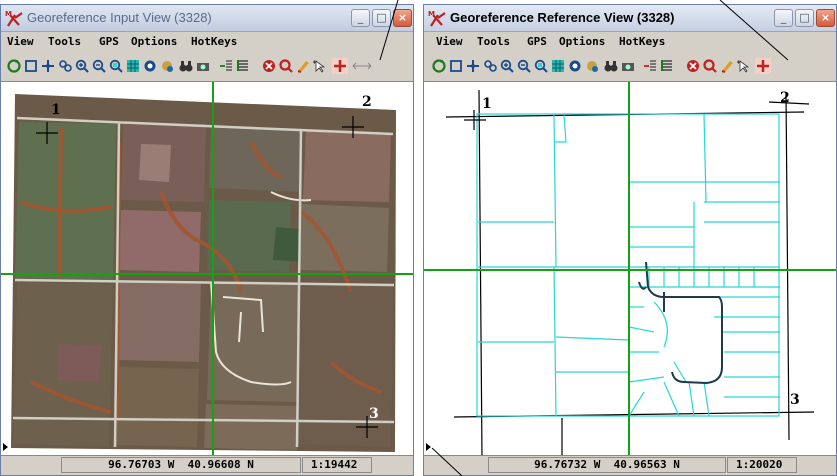 The height and width of the screenshot is (476, 837). Describe the element at coordinates (475, 120) in the screenshot. I see `gcp-markers` at that location.